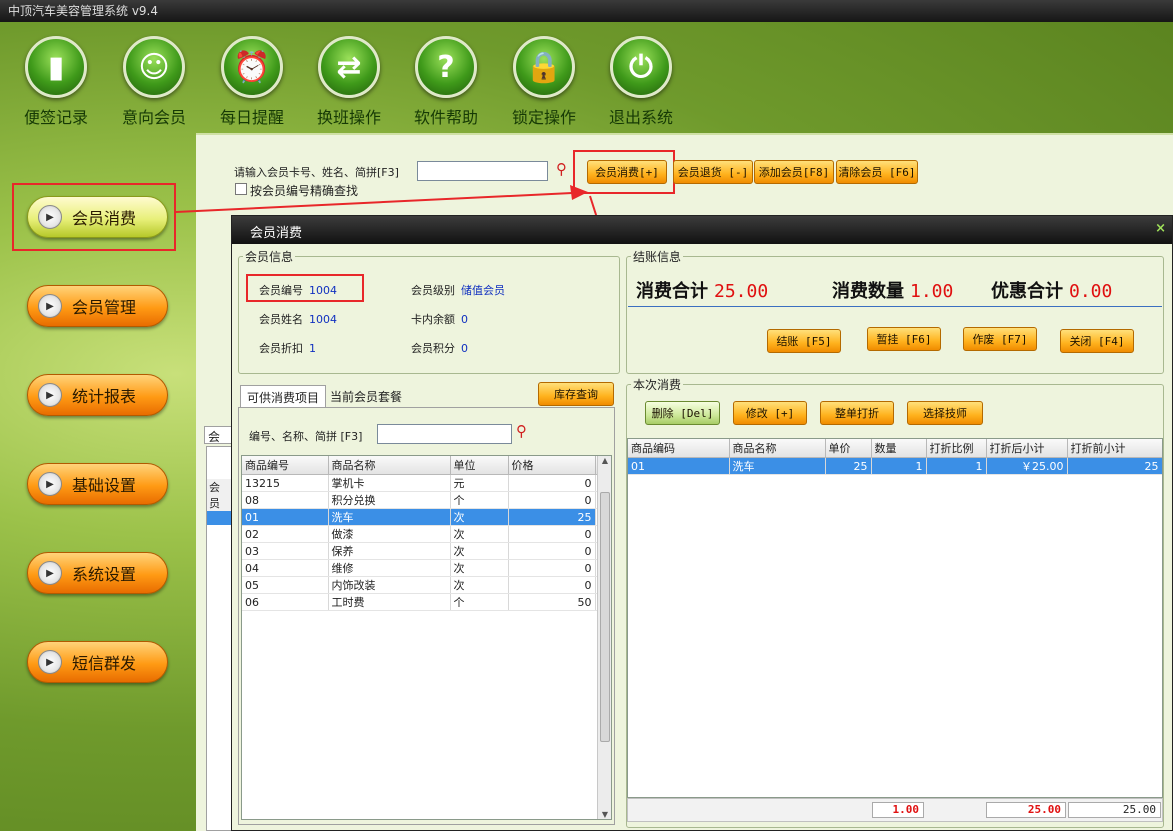 The width and height of the screenshot is (1173, 831). What do you see at coordinates (895, 466) in the screenshot?
I see `table-row-selected: 01 洗车 25 1 1 ￥25.00 25` at bounding box center [895, 466].